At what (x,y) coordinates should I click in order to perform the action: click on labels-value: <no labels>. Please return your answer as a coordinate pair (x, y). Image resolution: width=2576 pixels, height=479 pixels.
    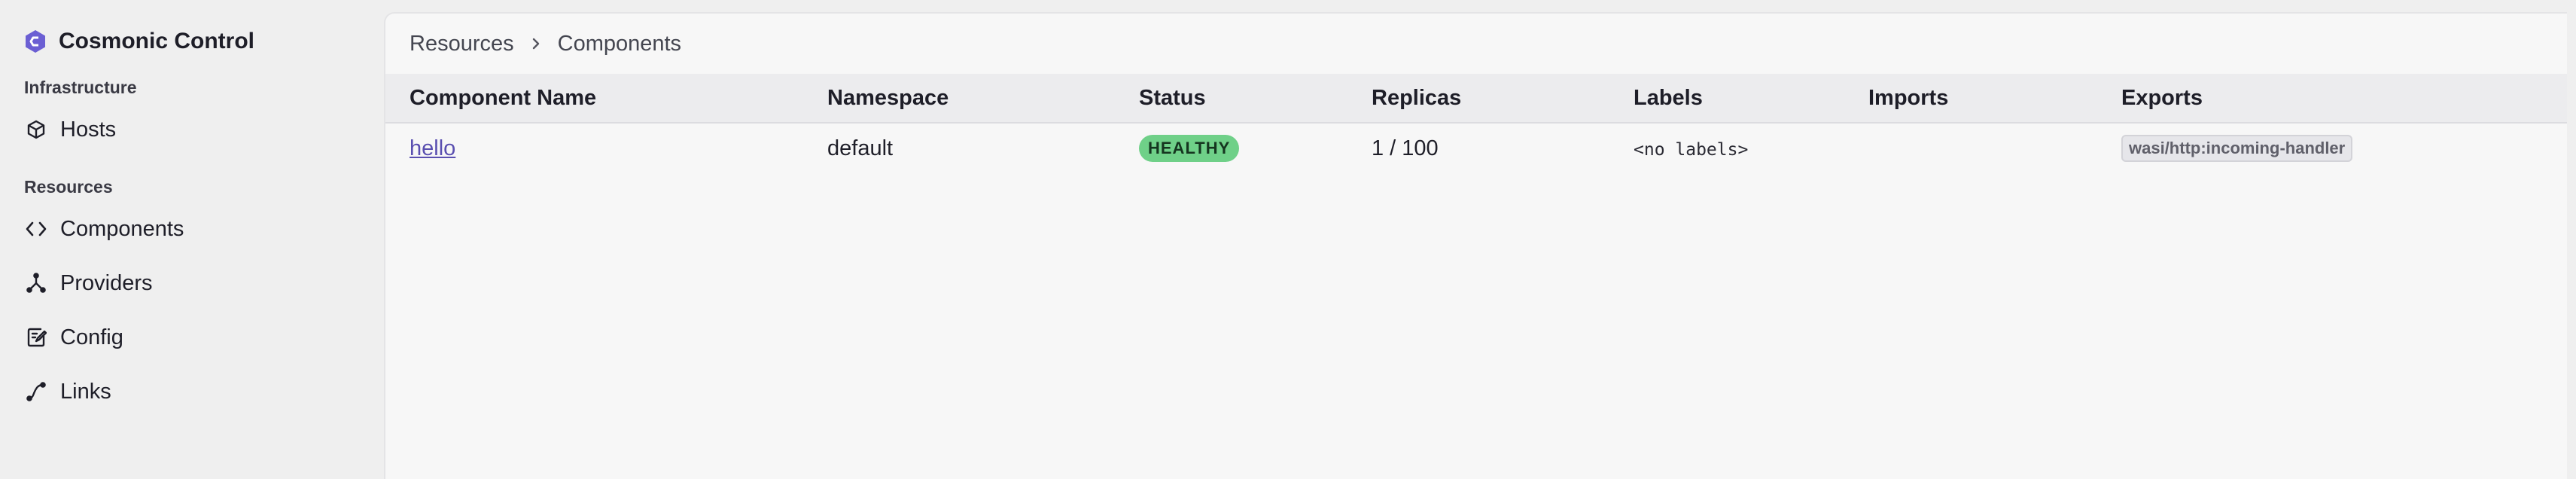
    Looking at the image, I should click on (1691, 149).